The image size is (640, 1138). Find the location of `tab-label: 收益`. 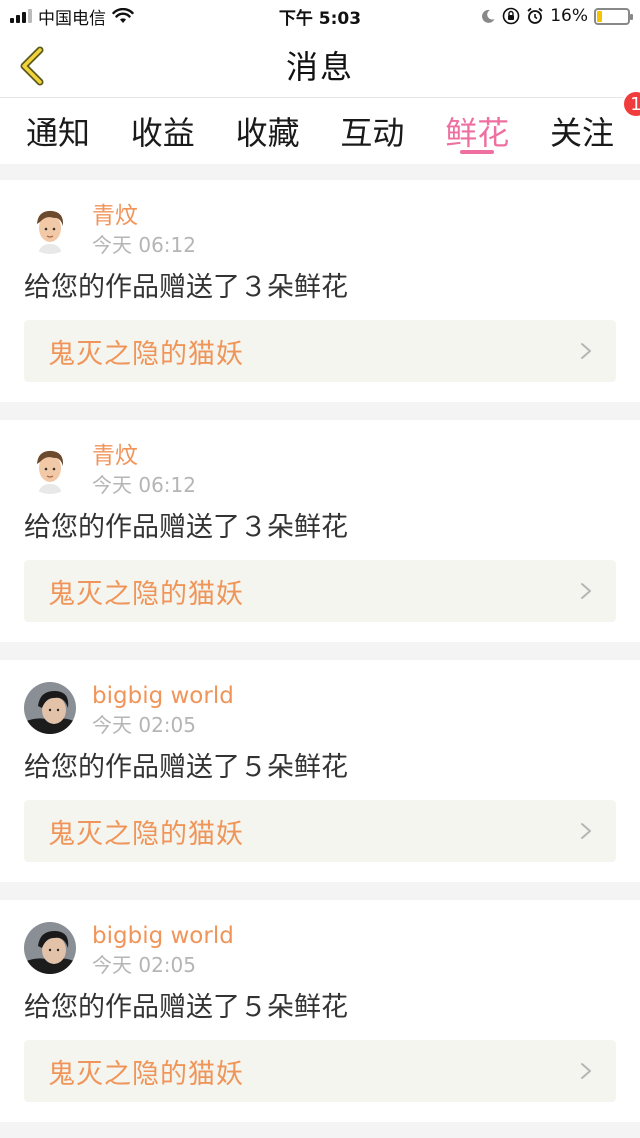

tab-label: 收益 is located at coordinates (162, 133).